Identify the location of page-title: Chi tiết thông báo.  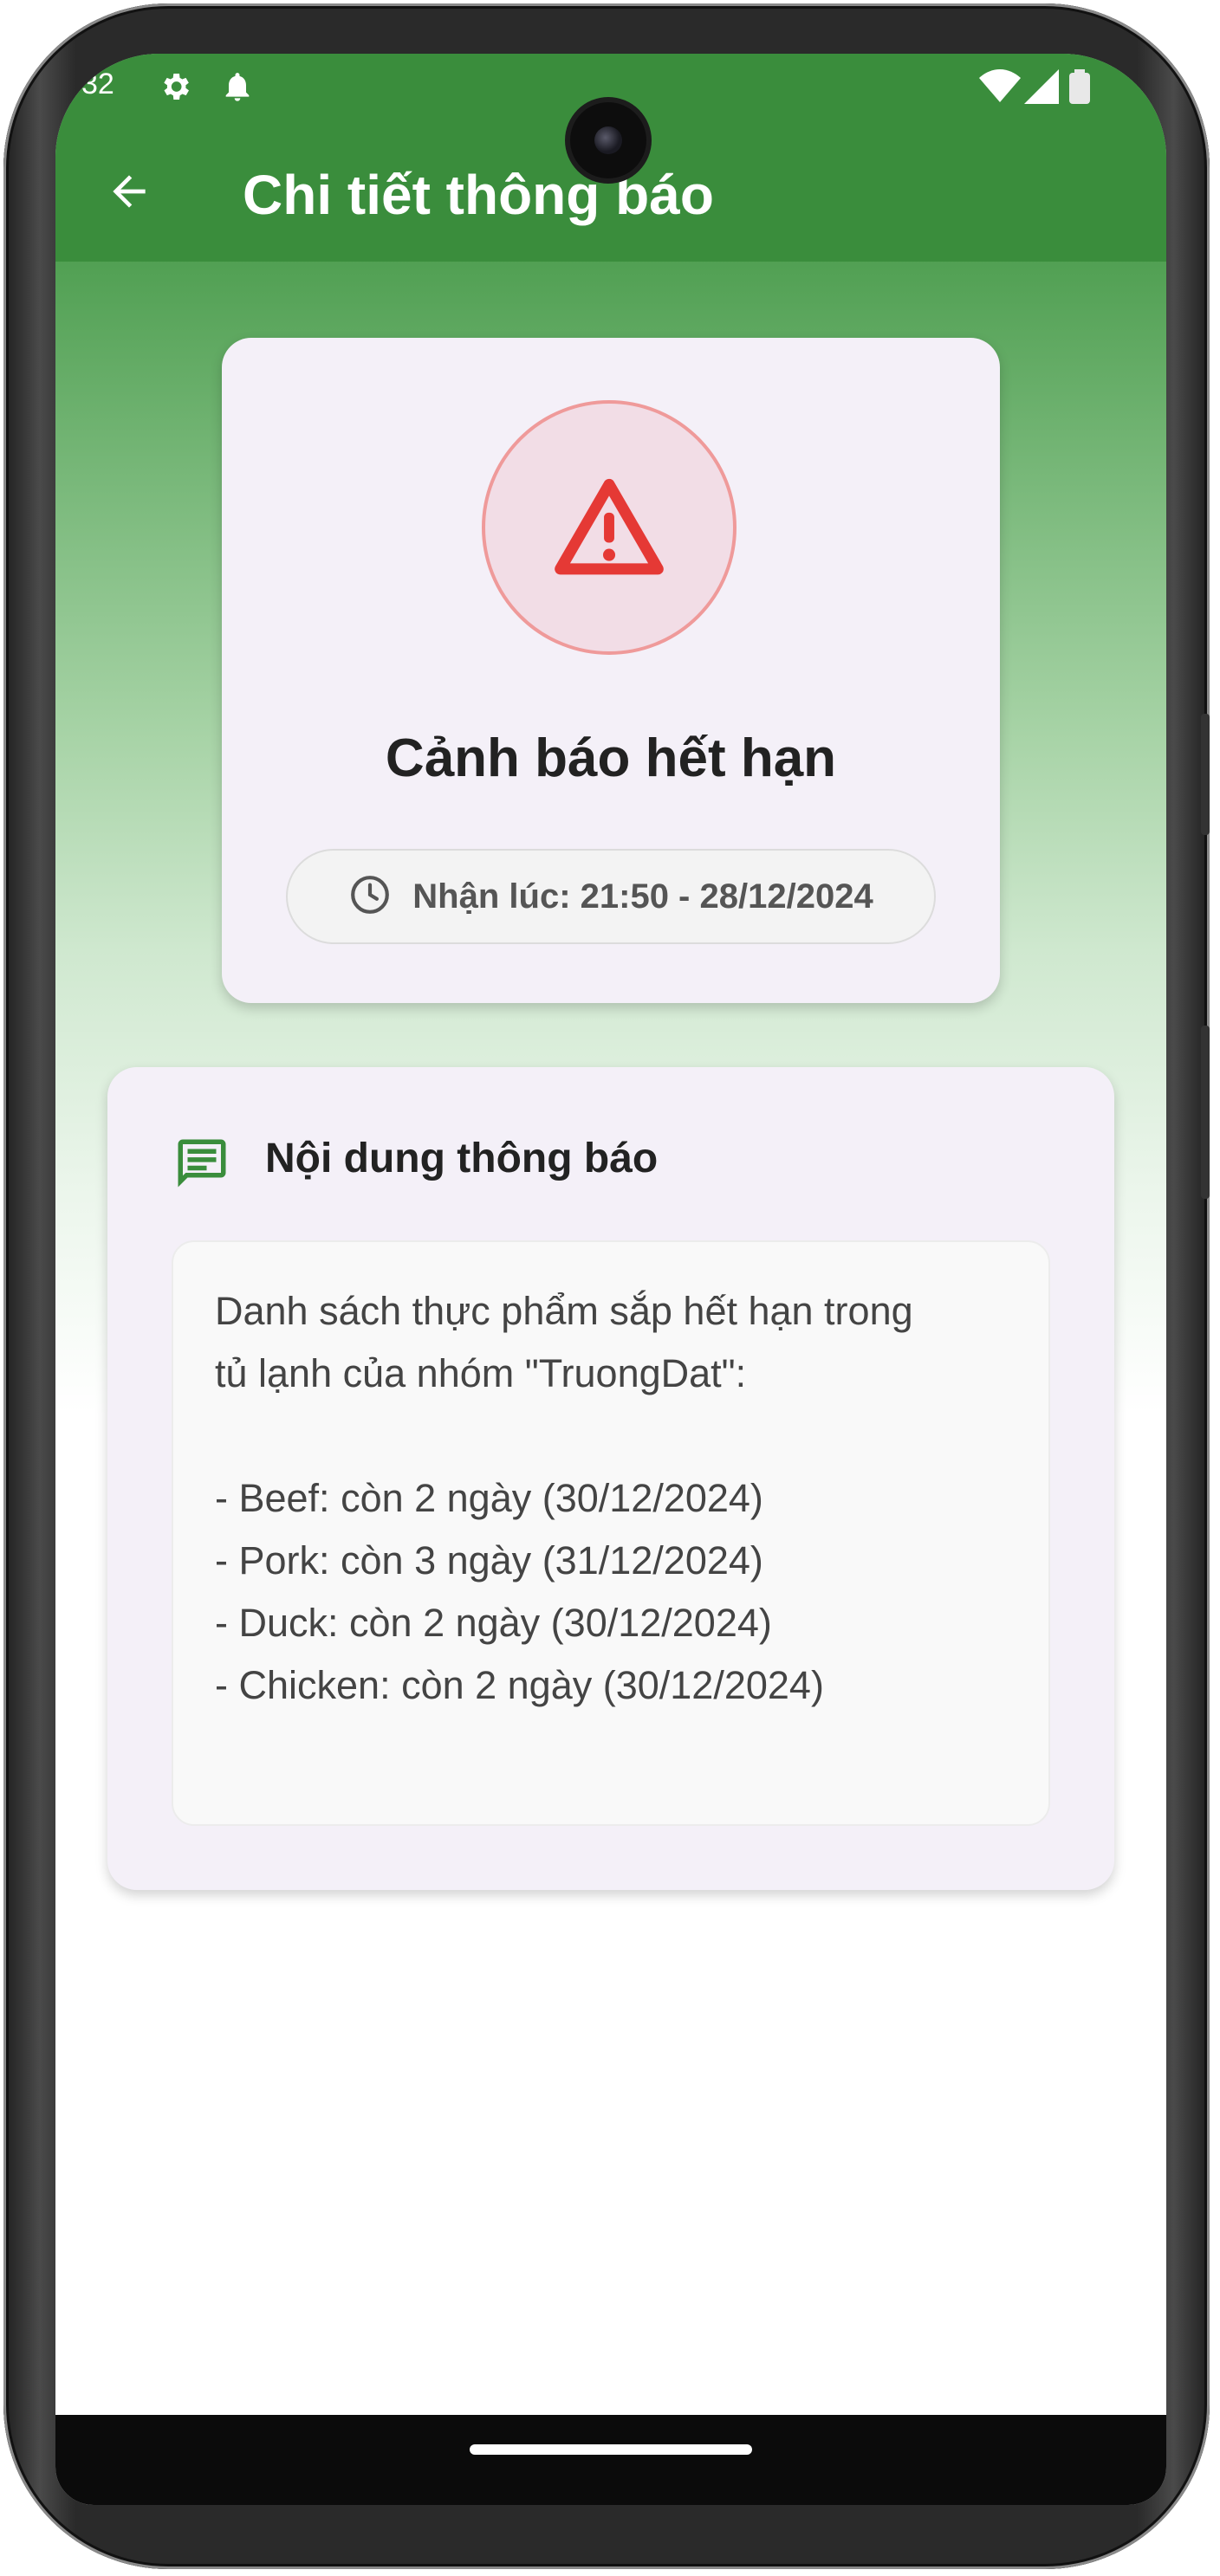
(478, 195).